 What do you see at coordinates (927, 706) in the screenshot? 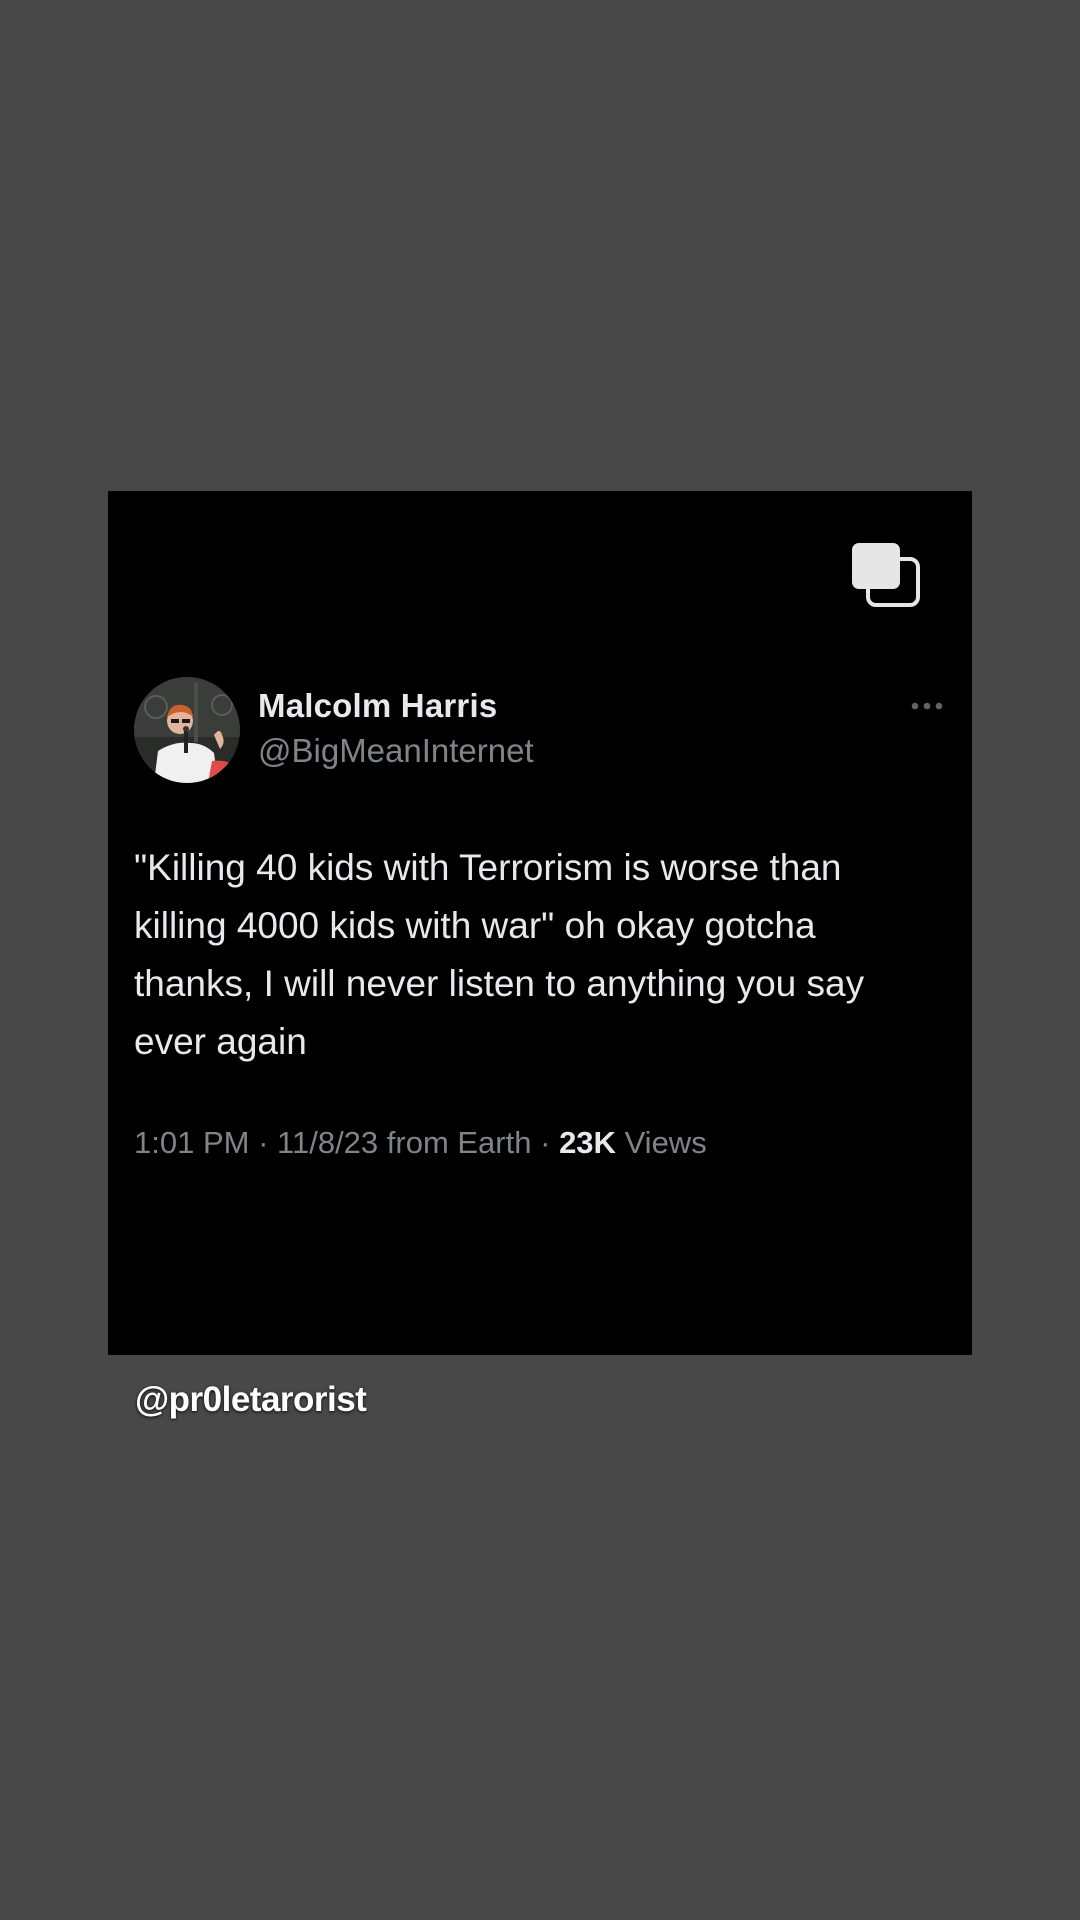
I see `more-options-icon` at bounding box center [927, 706].